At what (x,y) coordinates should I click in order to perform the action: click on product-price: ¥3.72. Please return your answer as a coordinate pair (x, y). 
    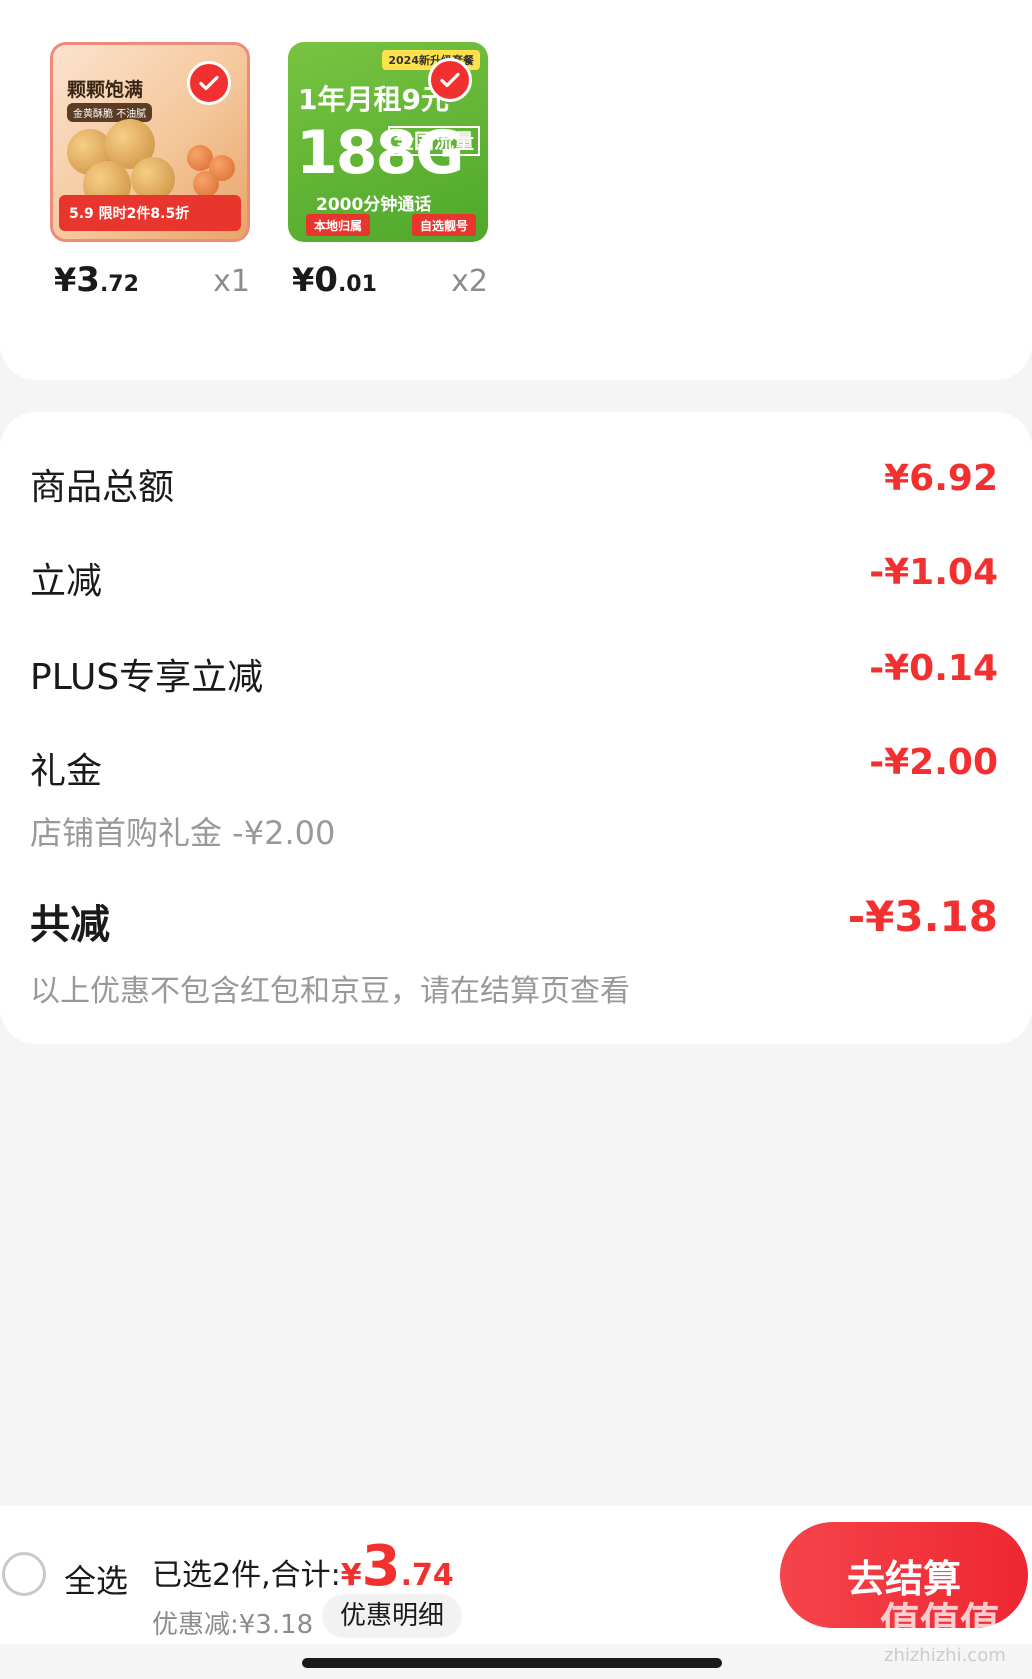
    Looking at the image, I should click on (96, 280).